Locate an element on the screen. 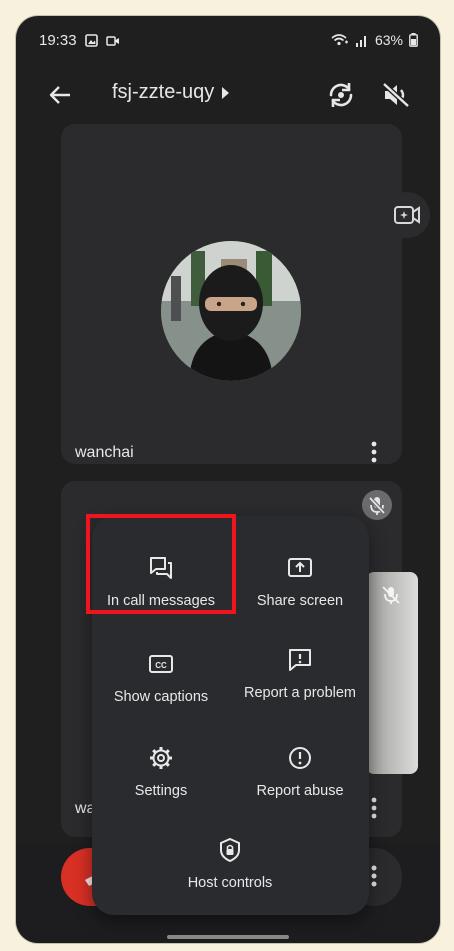 Image resolution: width=454 pixels, height=951 pixels. status-left: 19:33 is located at coordinates (79, 40).